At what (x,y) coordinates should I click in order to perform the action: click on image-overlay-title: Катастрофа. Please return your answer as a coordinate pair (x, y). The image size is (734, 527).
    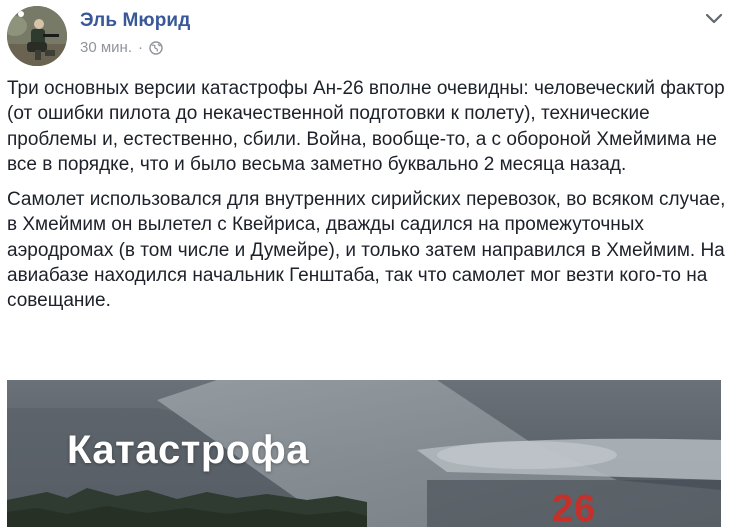
    Looking at the image, I should click on (188, 450).